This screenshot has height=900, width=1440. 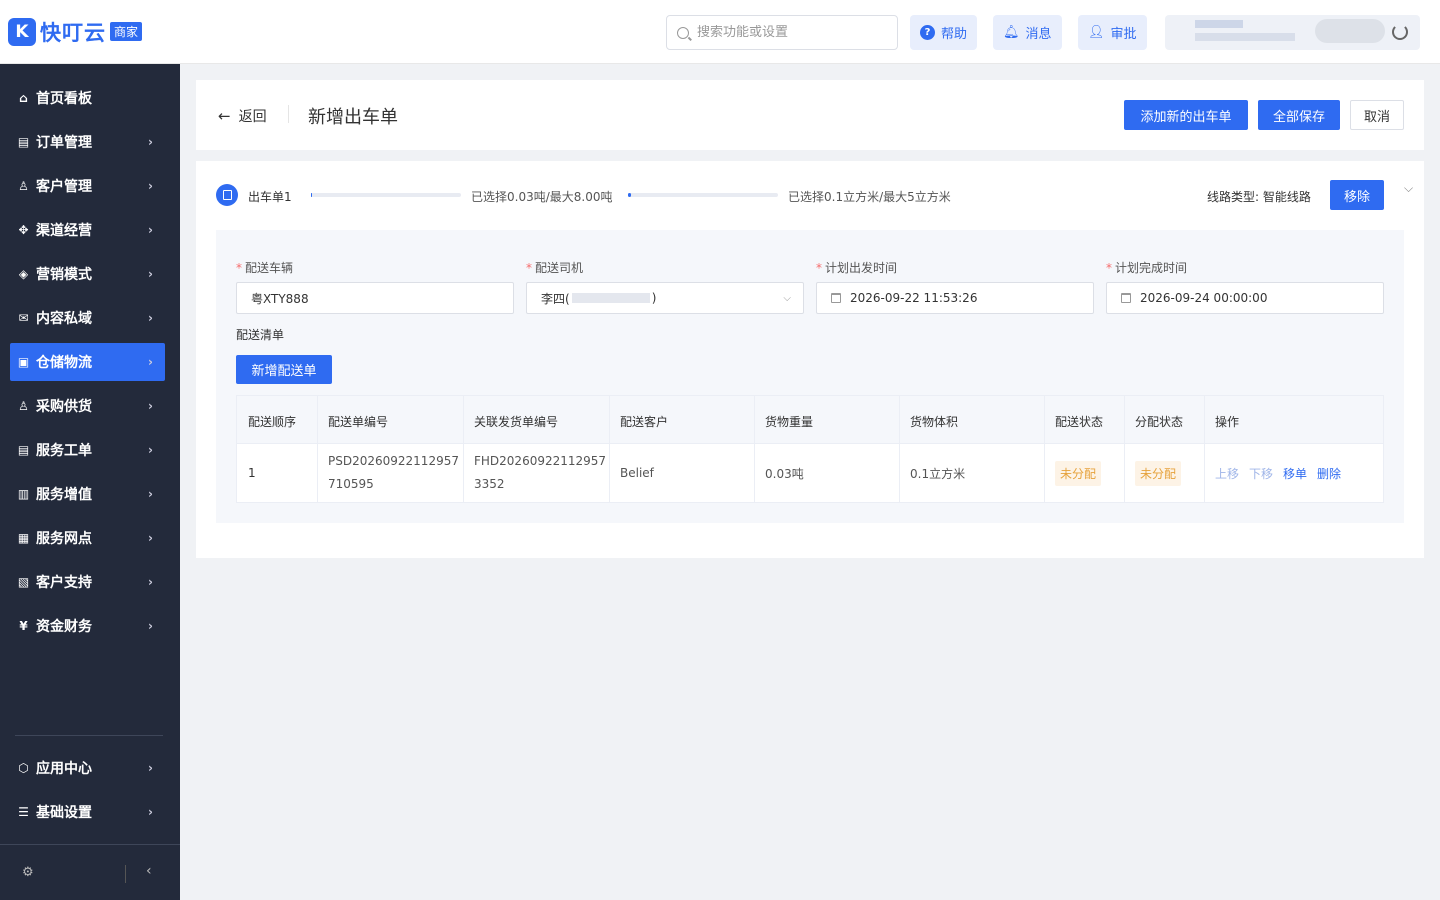 I want to click on logo-text: 快叮云, so click(x=73, y=32).